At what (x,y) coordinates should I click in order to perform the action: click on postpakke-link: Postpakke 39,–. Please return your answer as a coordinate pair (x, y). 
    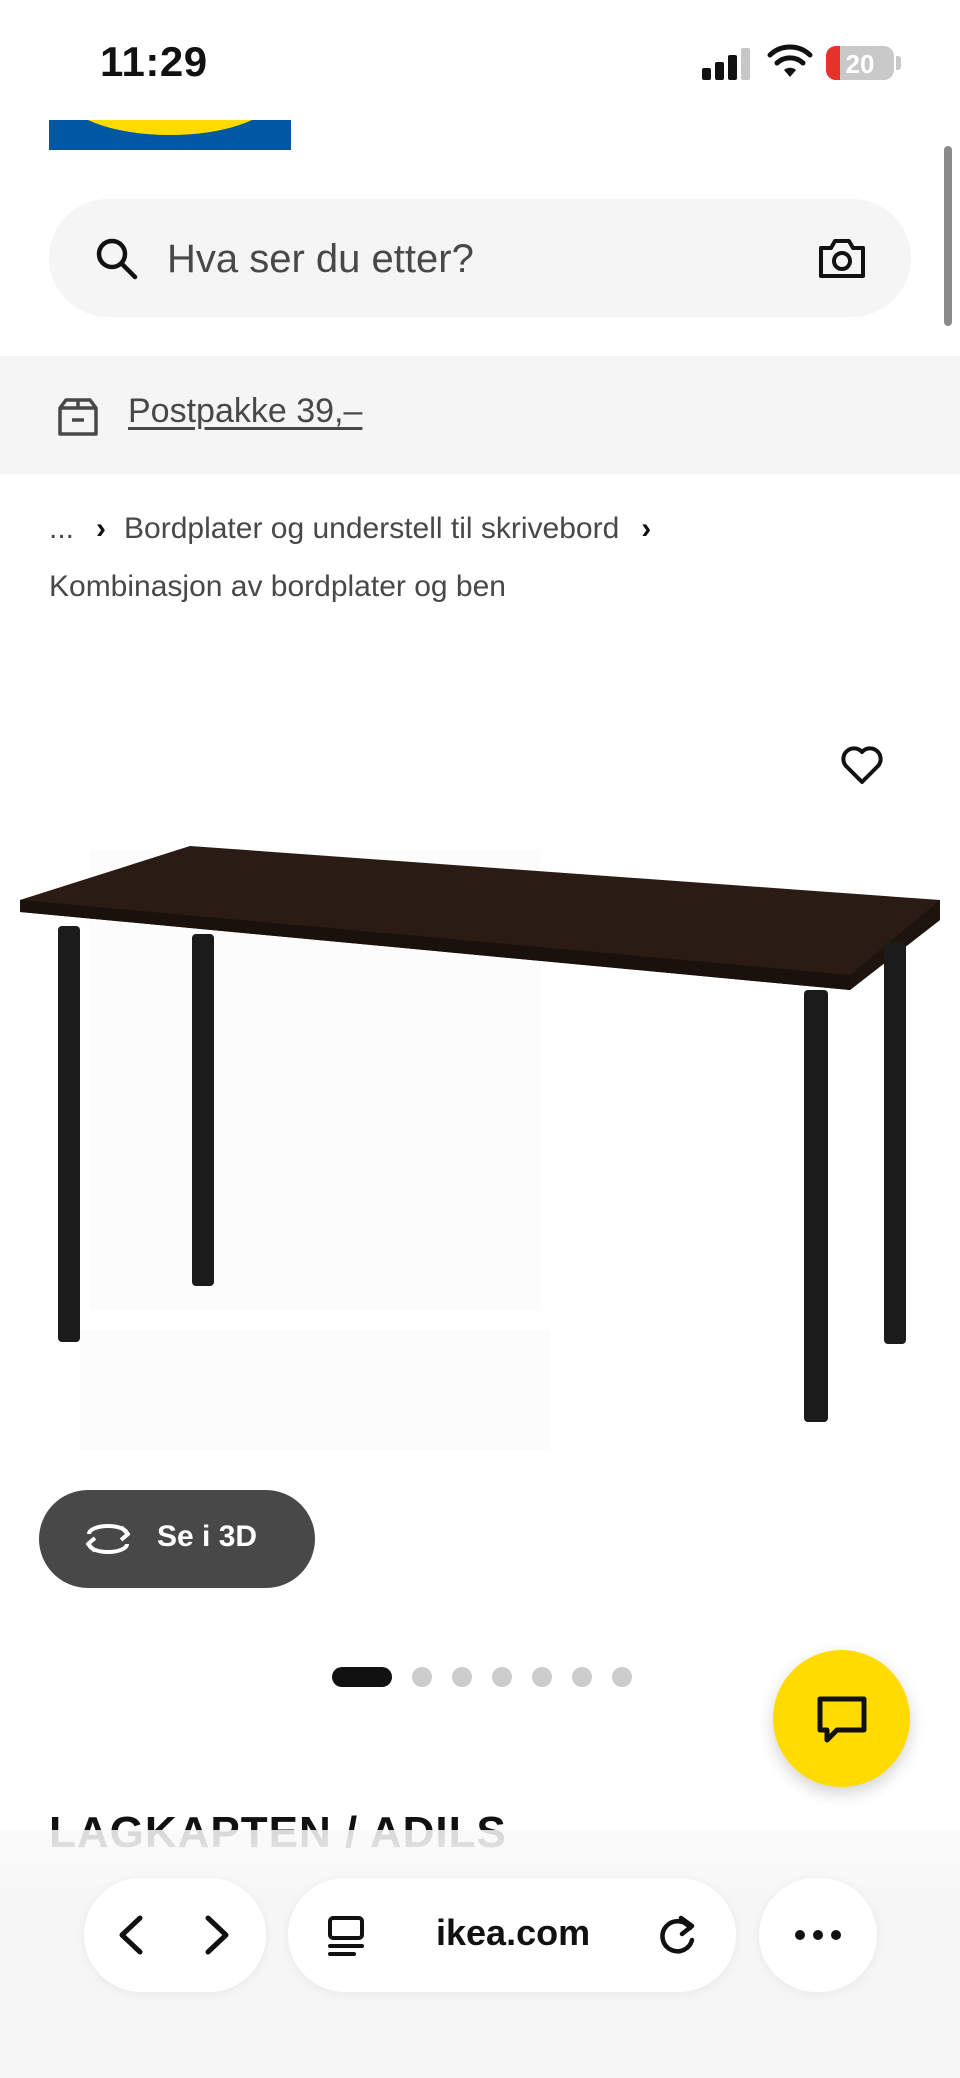
    Looking at the image, I should click on (245, 411).